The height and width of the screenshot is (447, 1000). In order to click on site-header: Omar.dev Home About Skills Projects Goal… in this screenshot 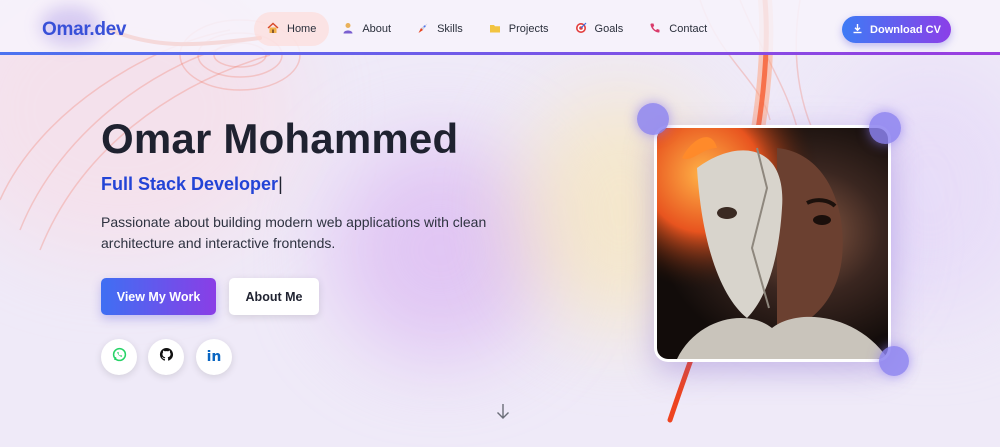, I will do `click(500, 27)`.